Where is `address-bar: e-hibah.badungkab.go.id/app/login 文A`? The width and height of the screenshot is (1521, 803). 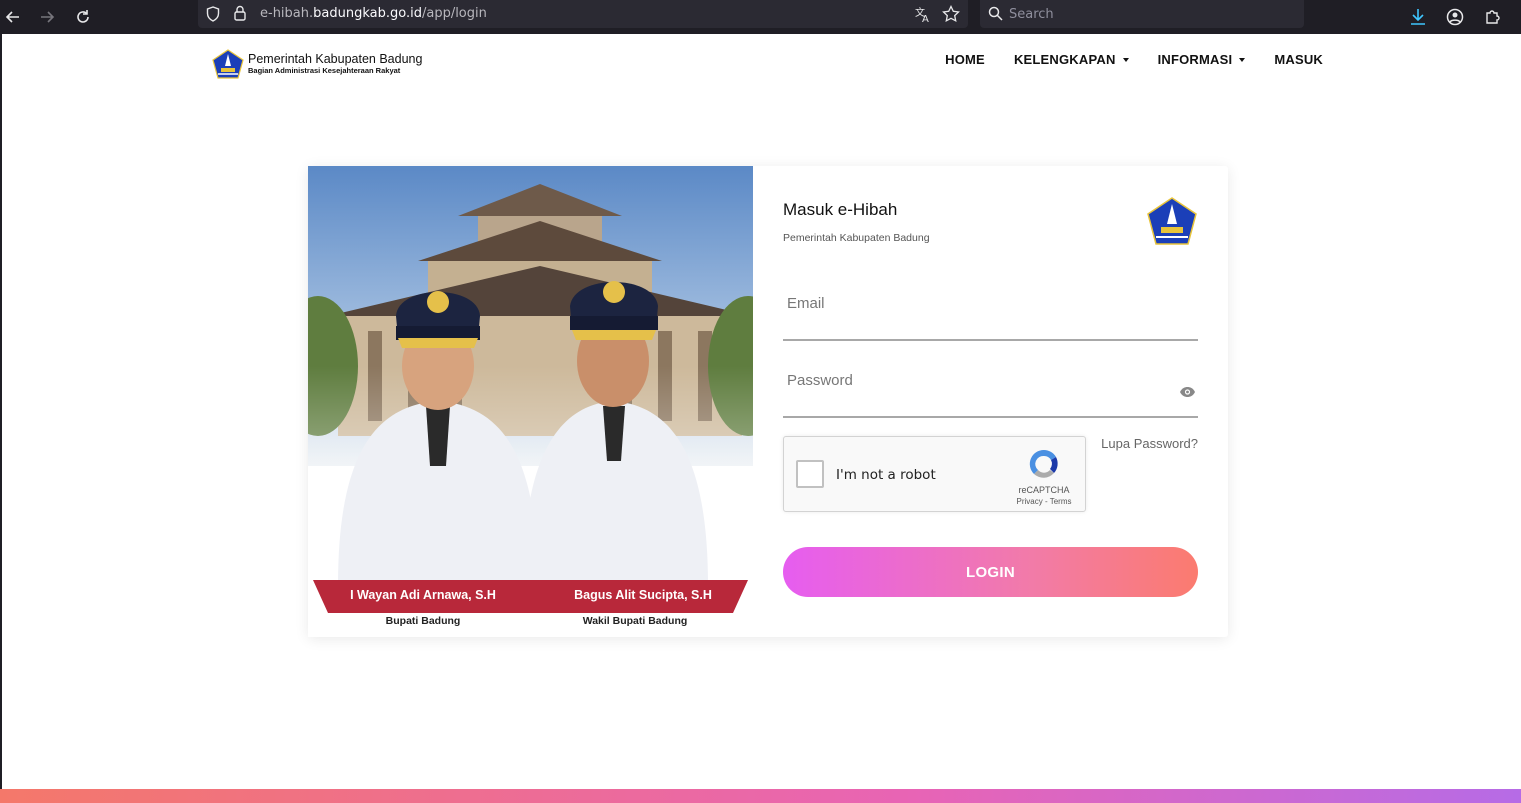 address-bar: e-hibah.badungkab.go.id/app/login 文A is located at coordinates (583, 14).